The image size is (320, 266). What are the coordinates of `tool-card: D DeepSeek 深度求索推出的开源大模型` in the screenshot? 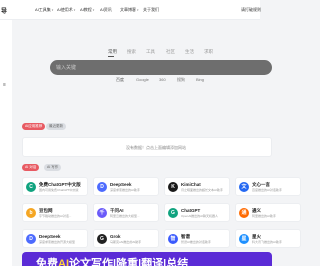 It's located at (55, 238).